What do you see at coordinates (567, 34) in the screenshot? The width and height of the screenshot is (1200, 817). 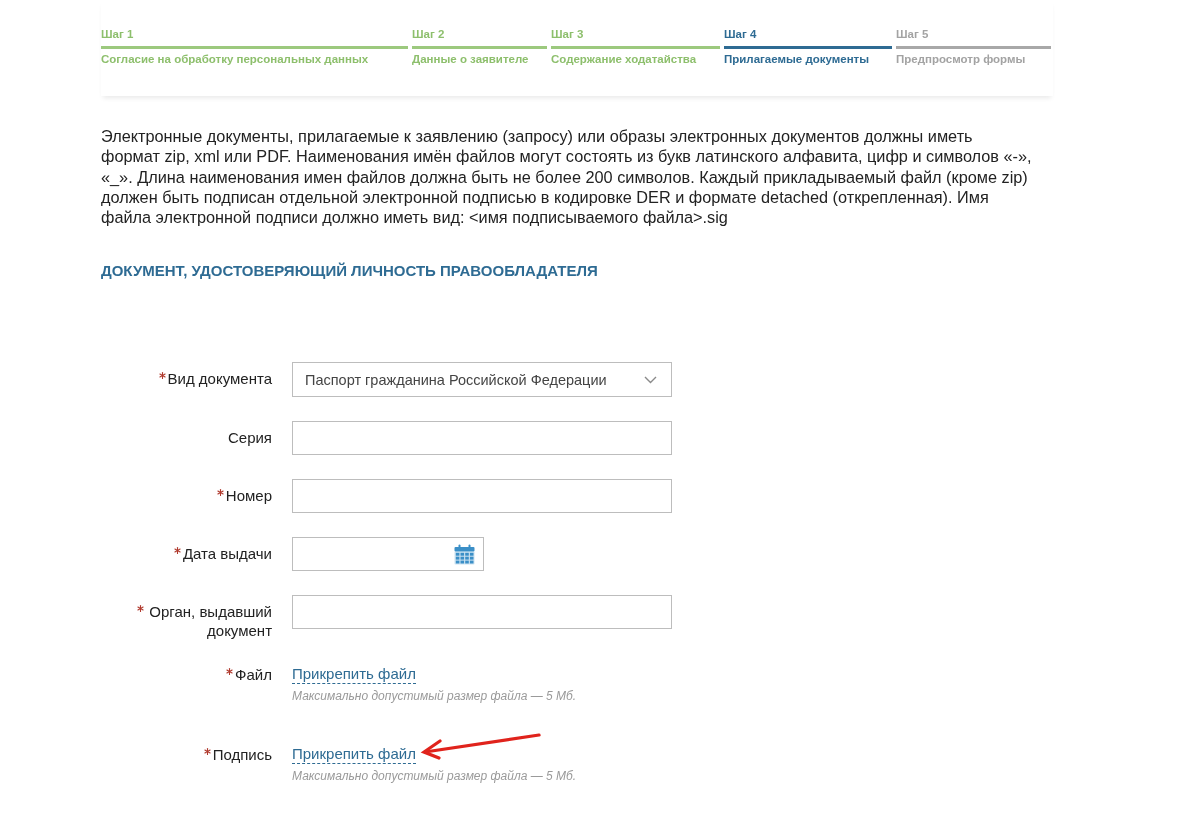 I see `step-number: Шаг 3` at bounding box center [567, 34].